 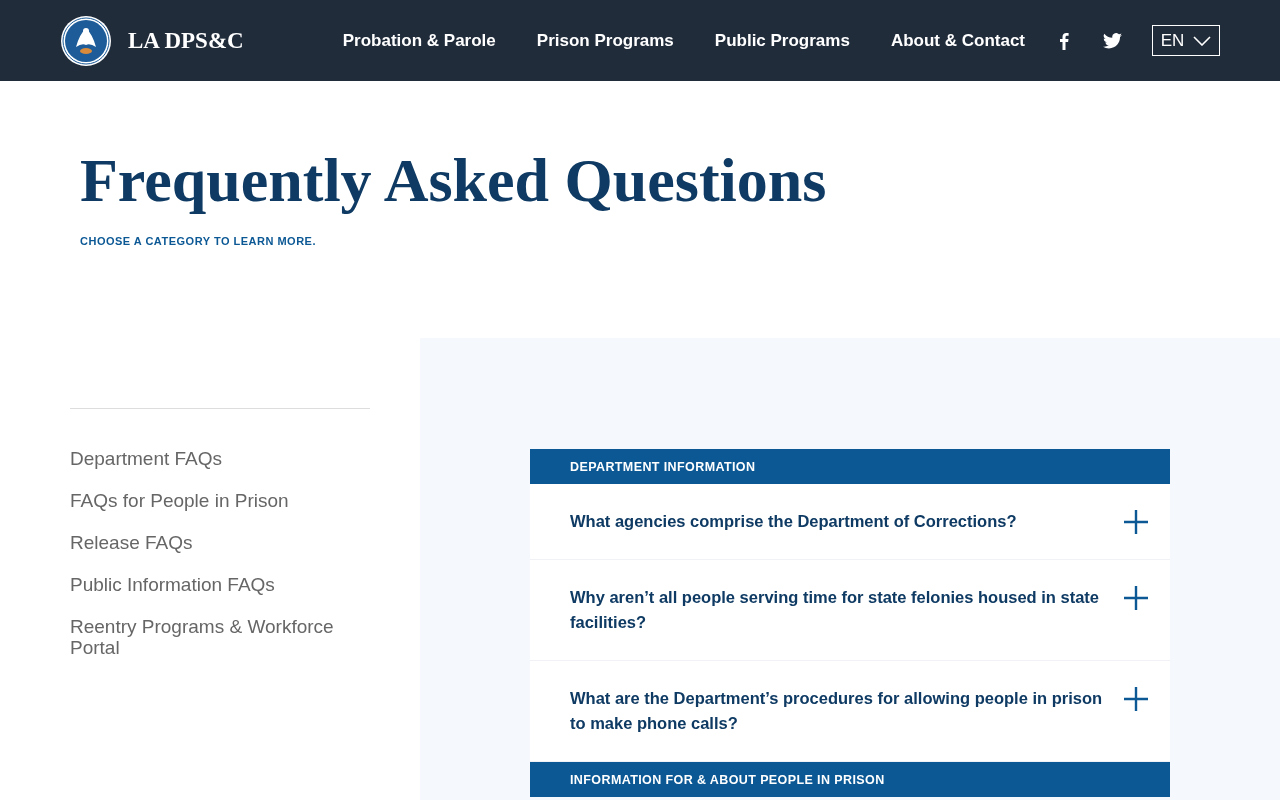 What do you see at coordinates (957, 40) in the screenshot?
I see `nav-link: About & Contact` at bounding box center [957, 40].